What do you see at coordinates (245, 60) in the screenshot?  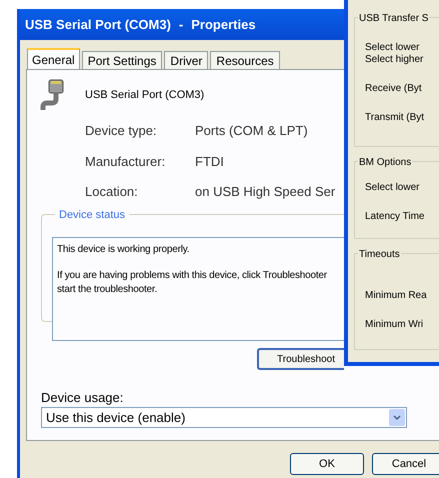 I see `tab: Resources` at bounding box center [245, 60].